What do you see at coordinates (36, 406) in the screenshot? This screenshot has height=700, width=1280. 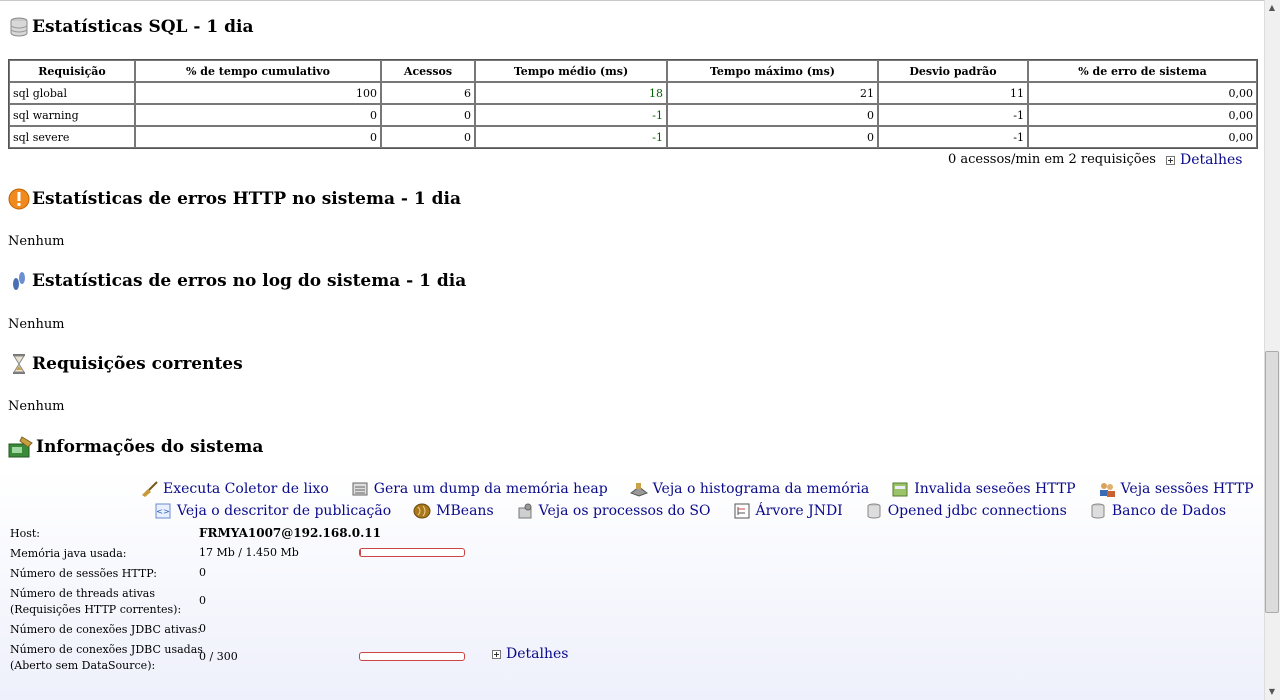 I see `current-requests-value: Nenhum` at bounding box center [36, 406].